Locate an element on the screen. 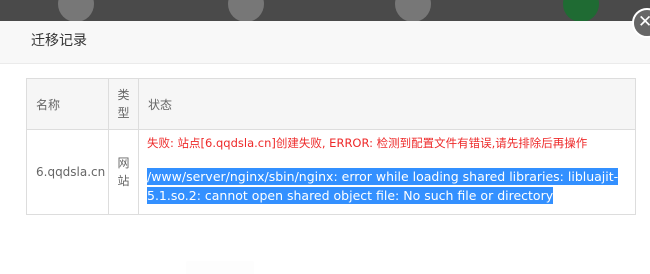 This screenshot has width=650, height=274. column-header-status: 状态 is located at coordinates (387, 104).